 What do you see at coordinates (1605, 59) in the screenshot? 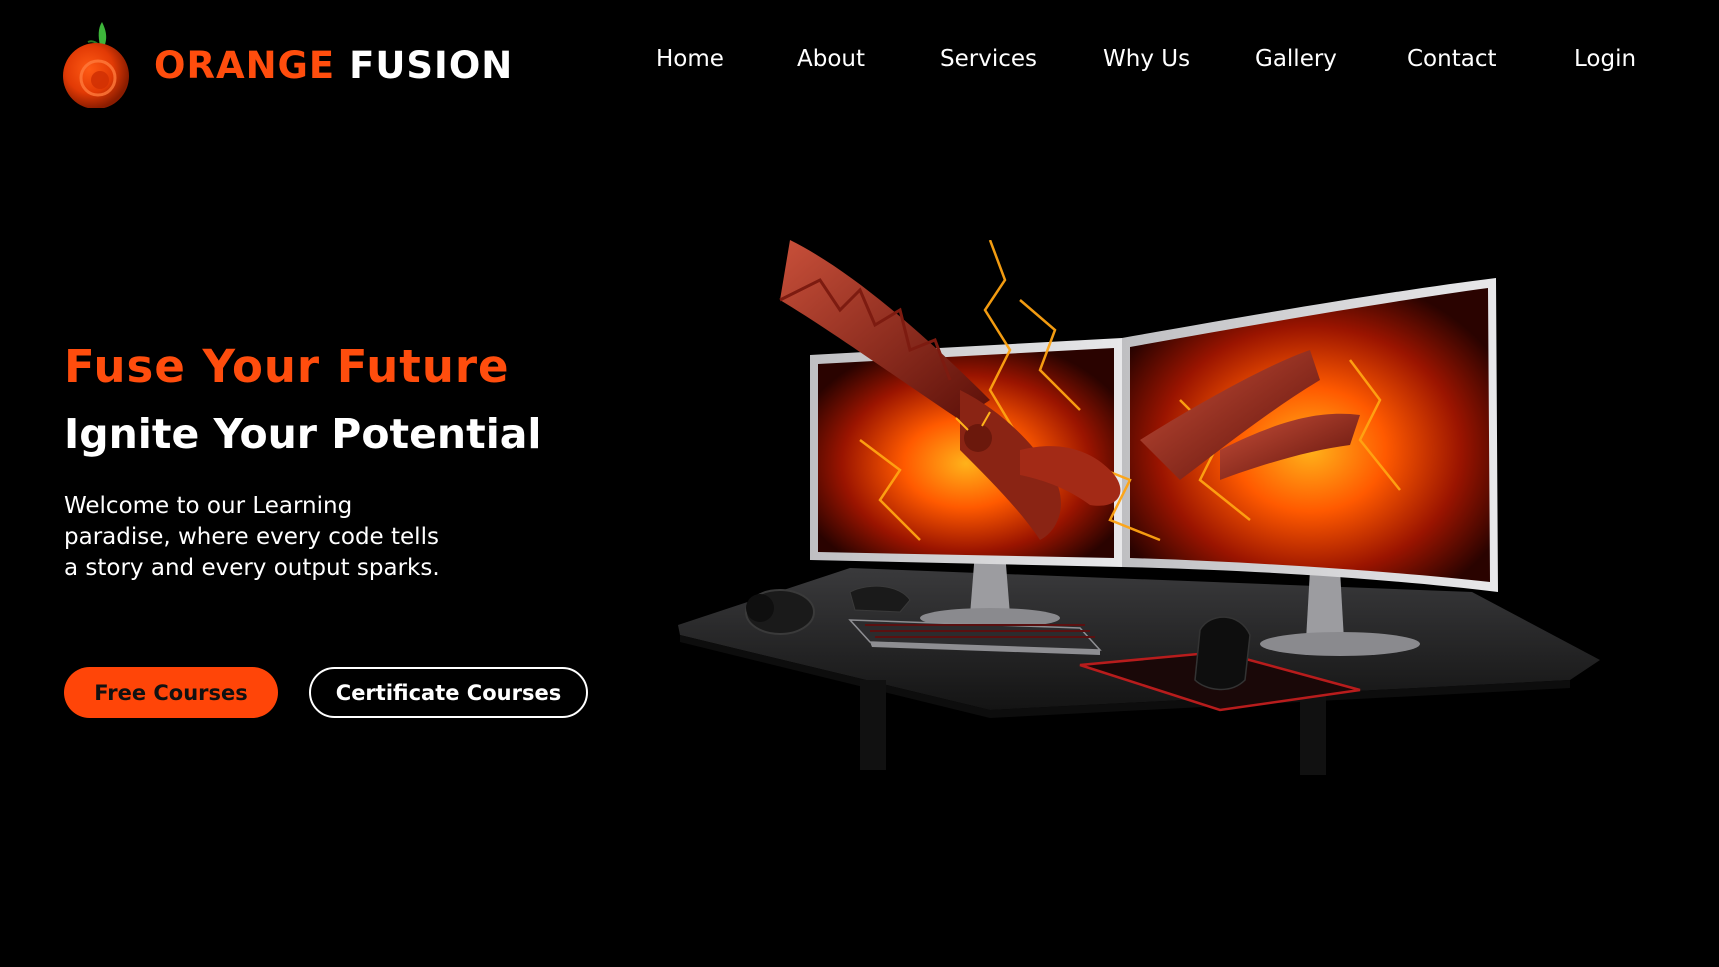
I see `nav-login: Login` at bounding box center [1605, 59].